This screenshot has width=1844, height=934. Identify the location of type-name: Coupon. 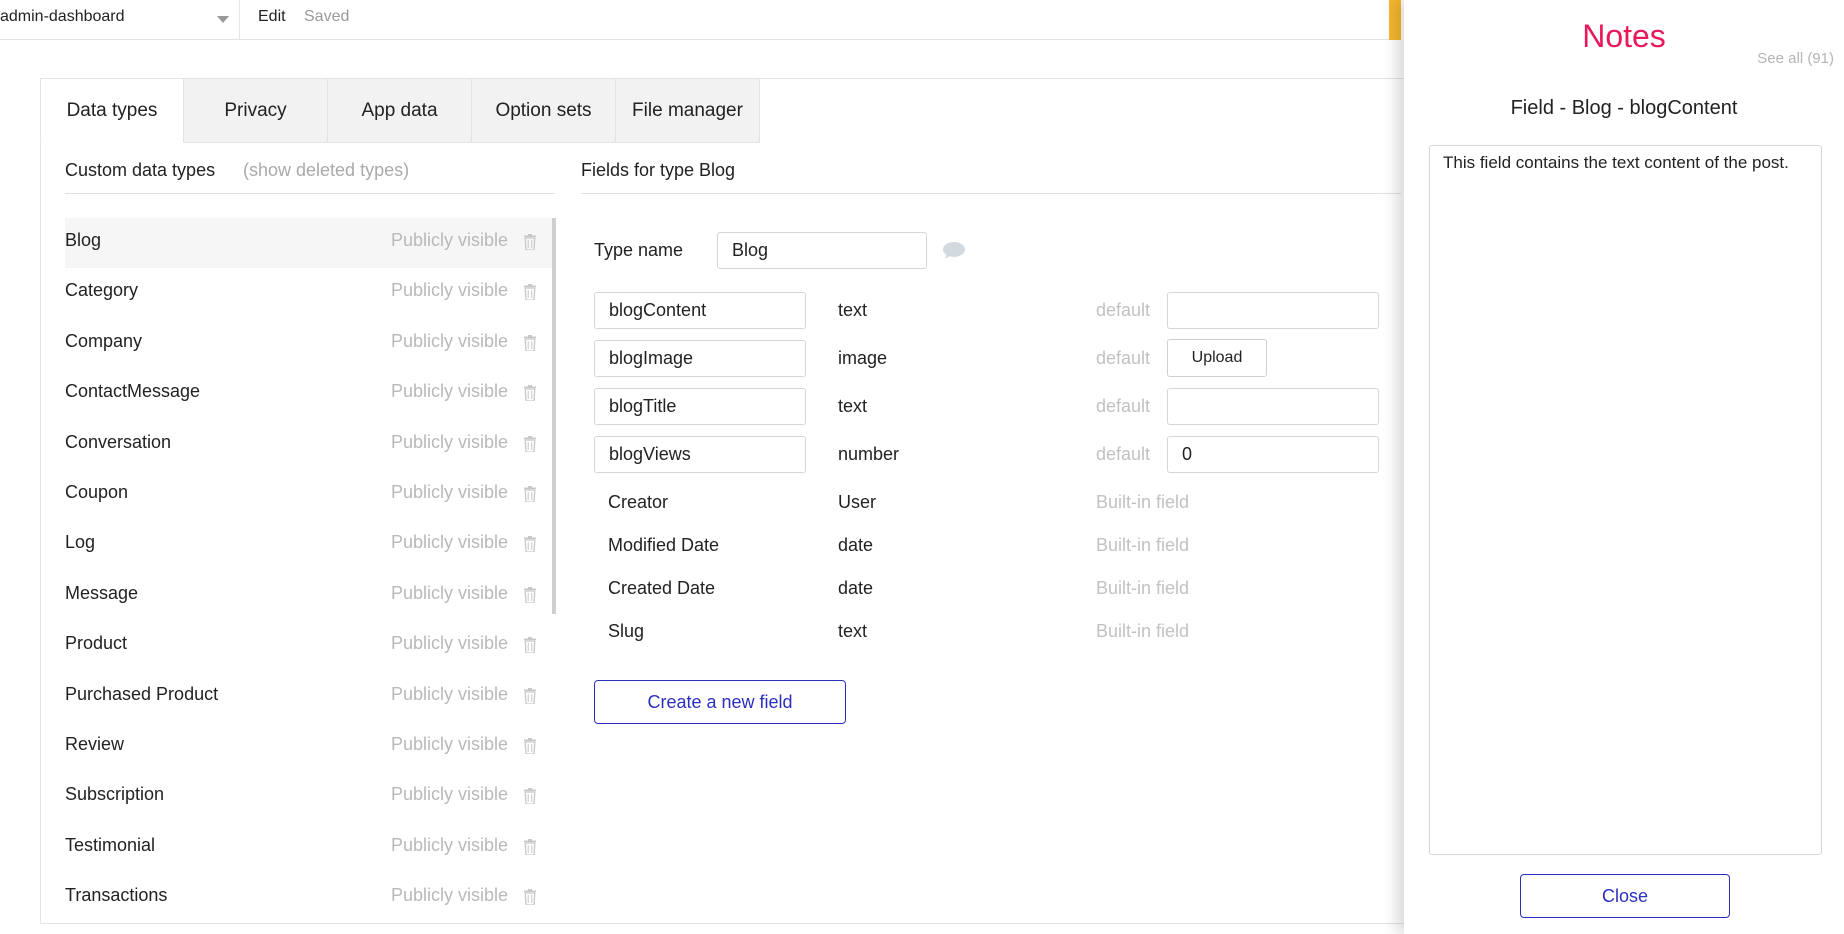
(97, 491).